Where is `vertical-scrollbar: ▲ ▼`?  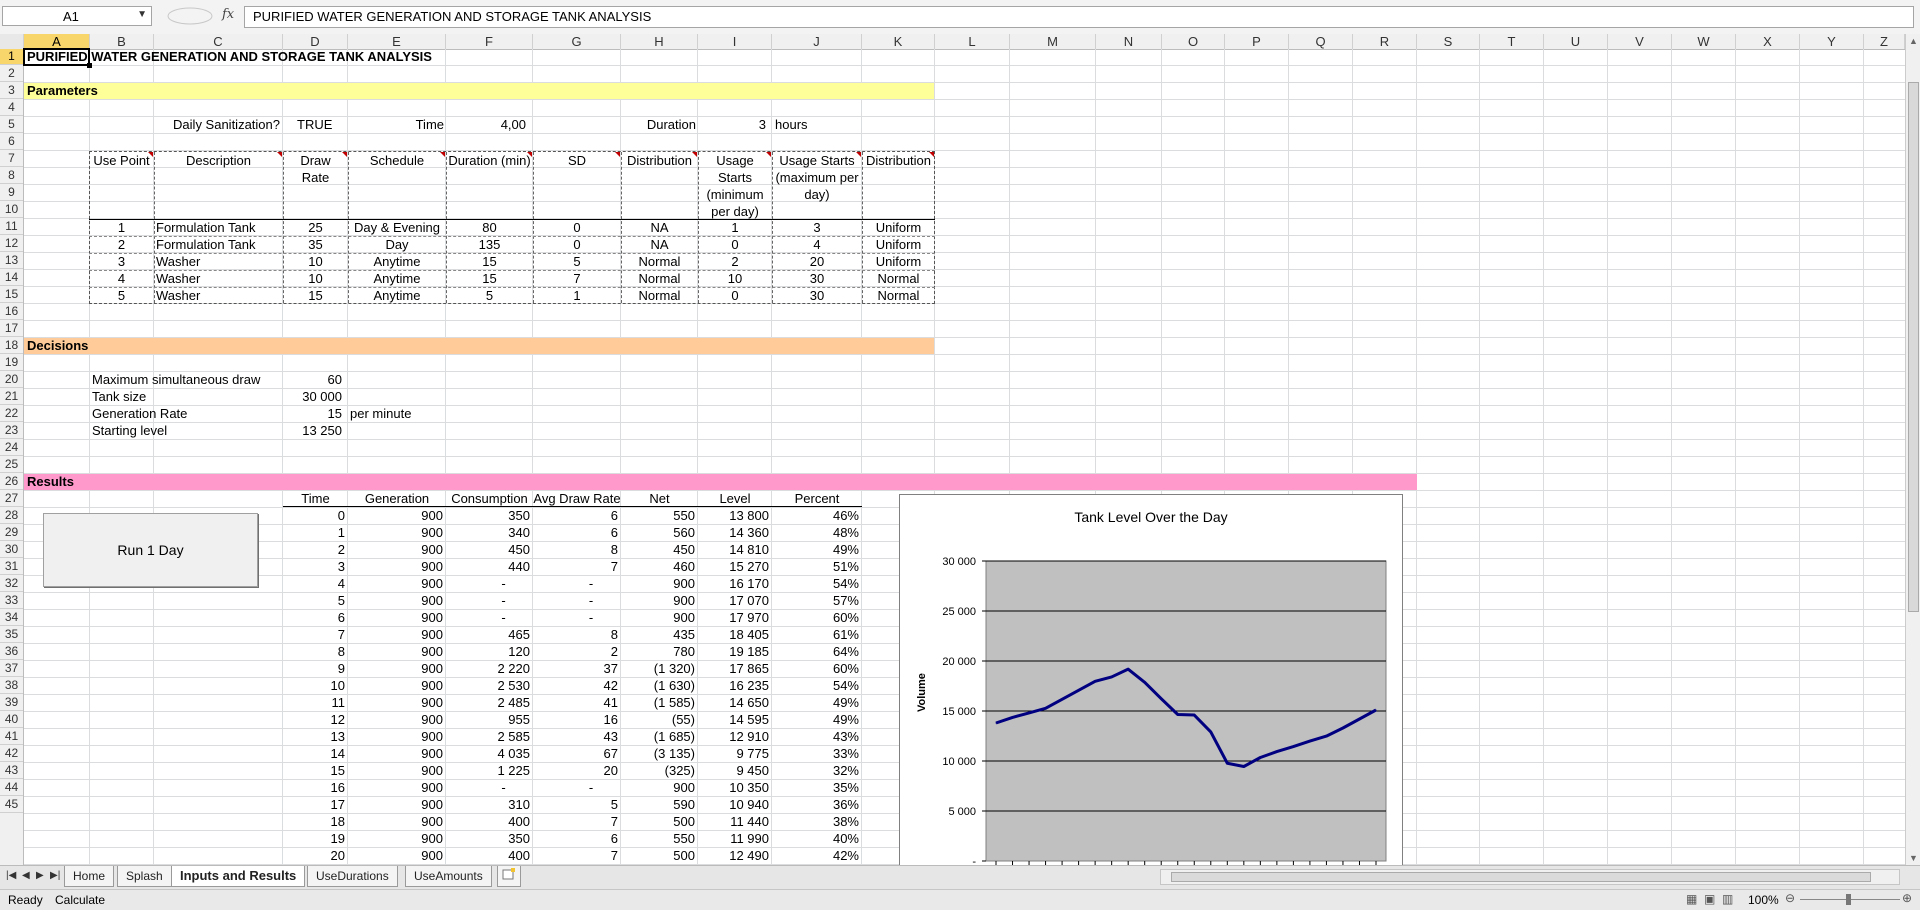
vertical-scrollbar: ▲ ▼ is located at coordinates (1912, 449).